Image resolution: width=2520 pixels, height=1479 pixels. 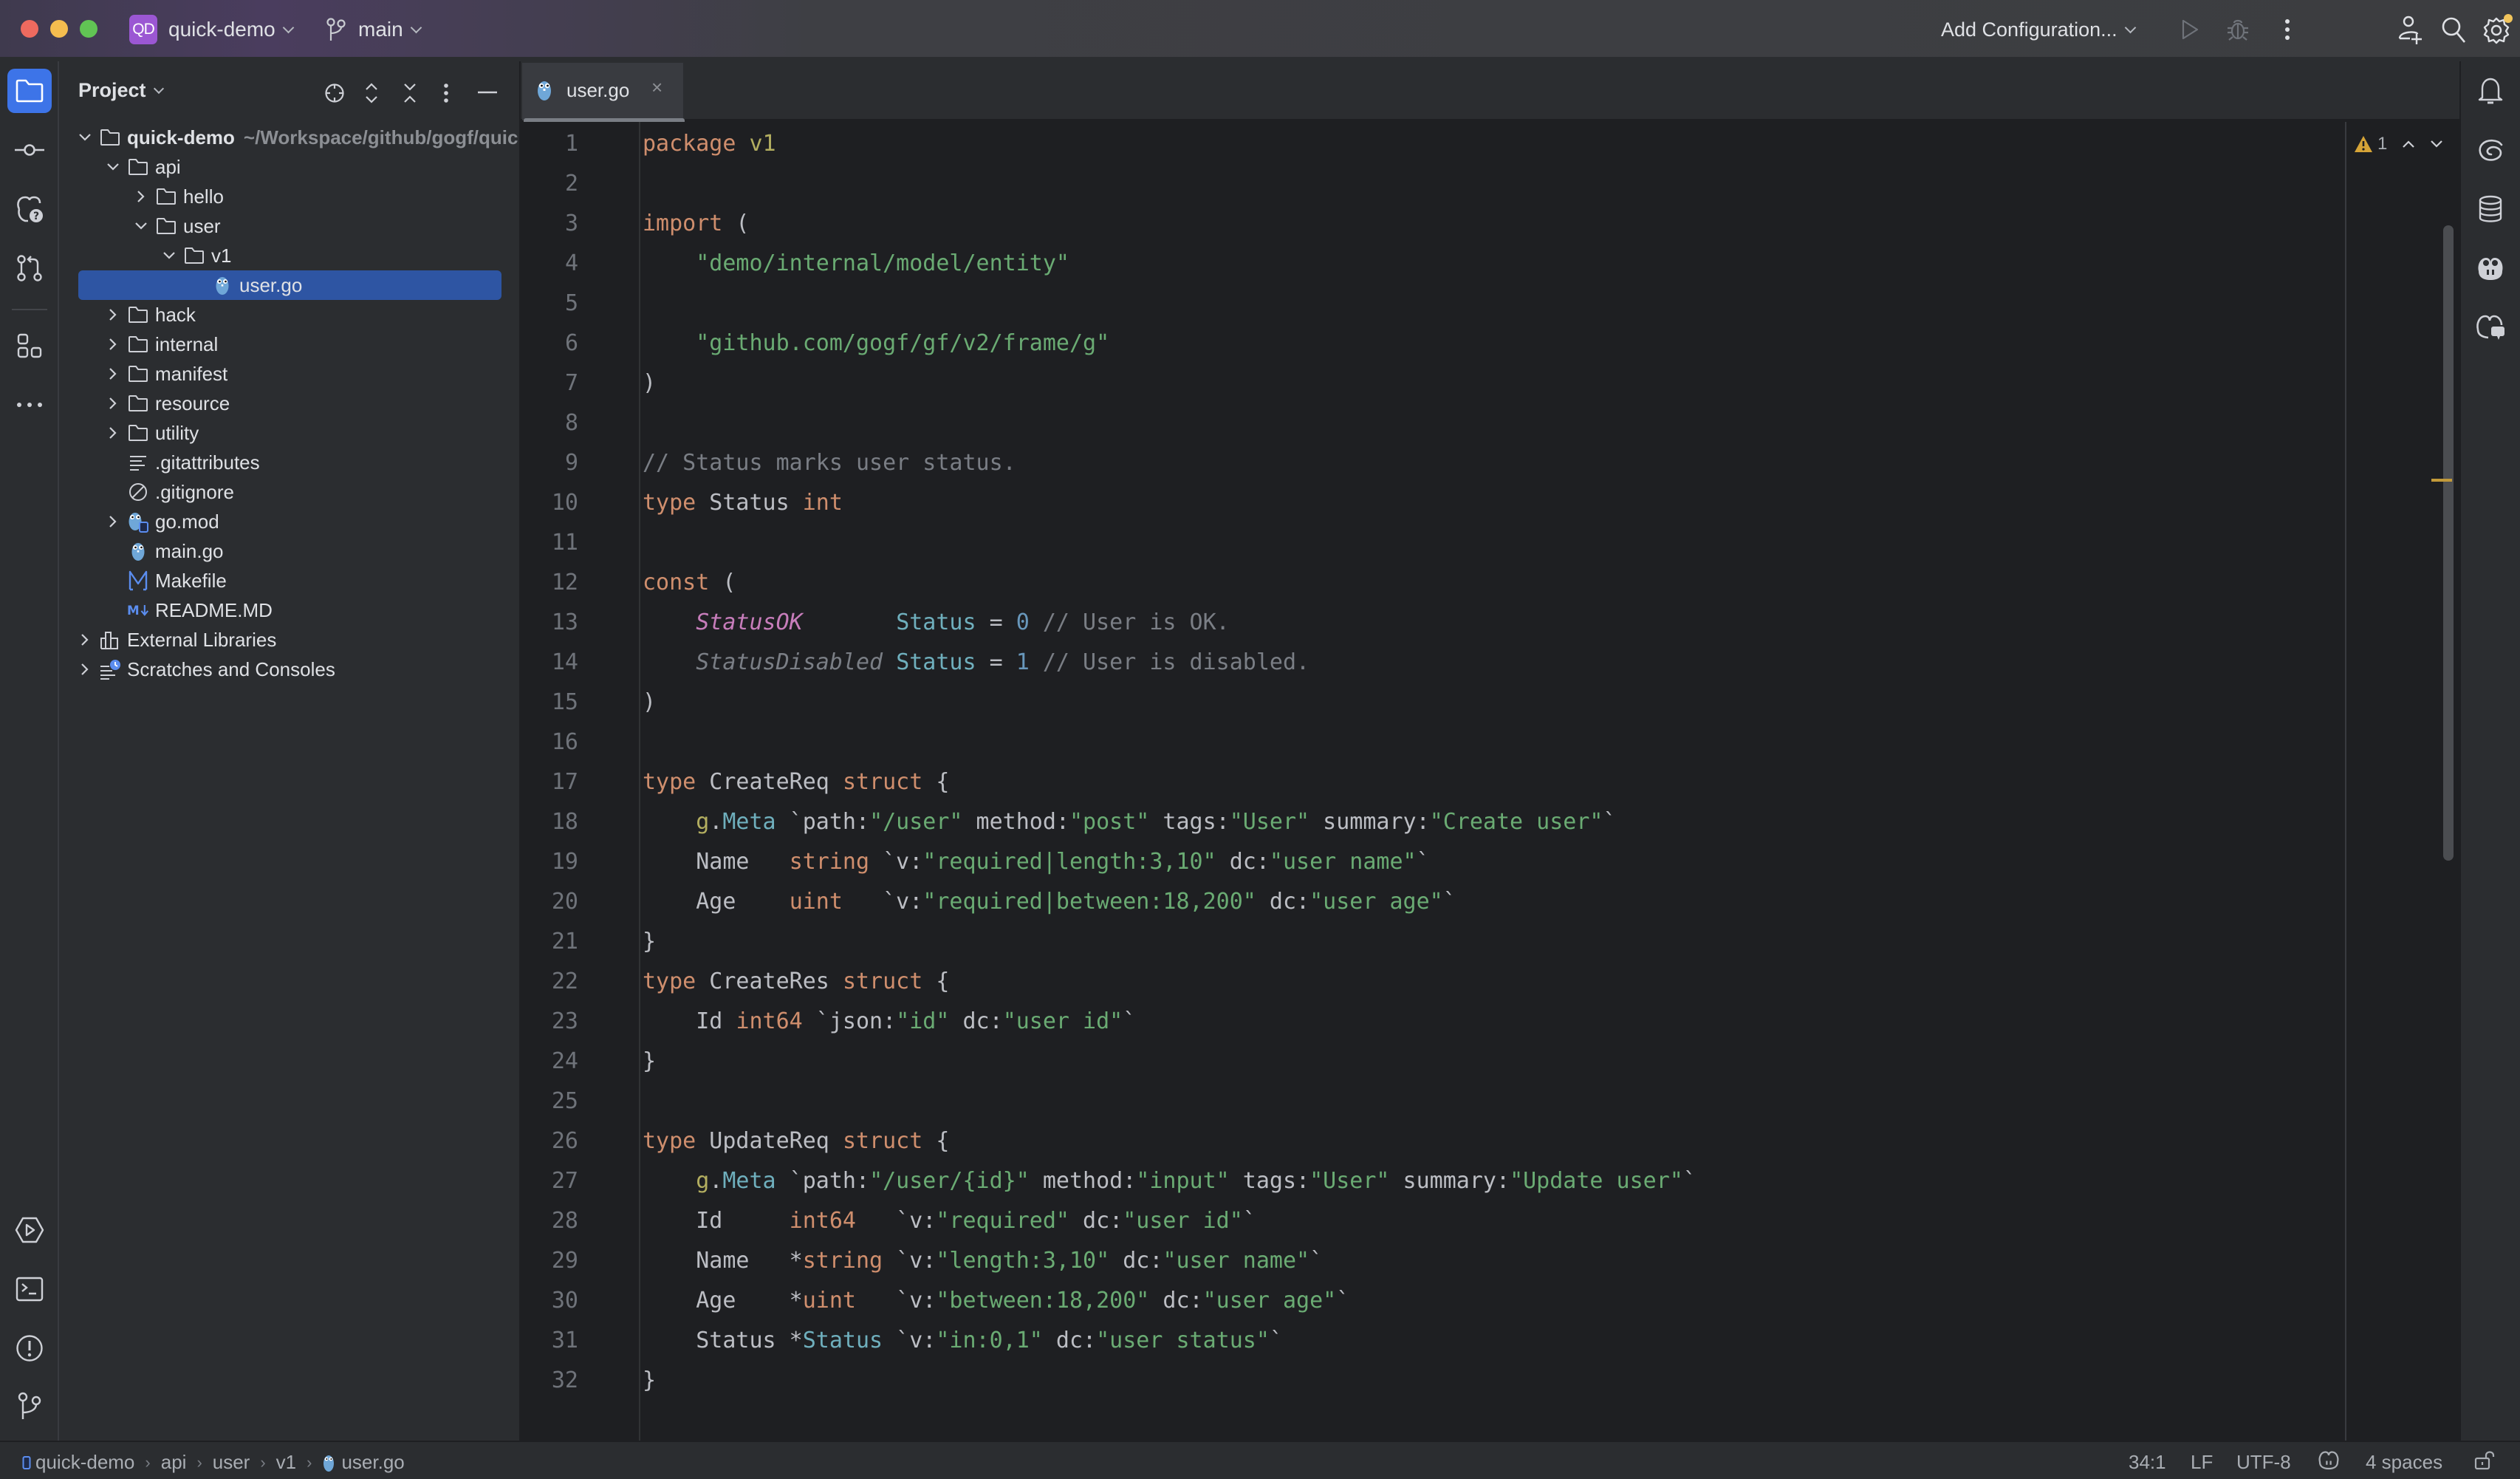 What do you see at coordinates (549, 503) in the screenshot?
I see `line-number: 10` at bounding box center [549, 503].